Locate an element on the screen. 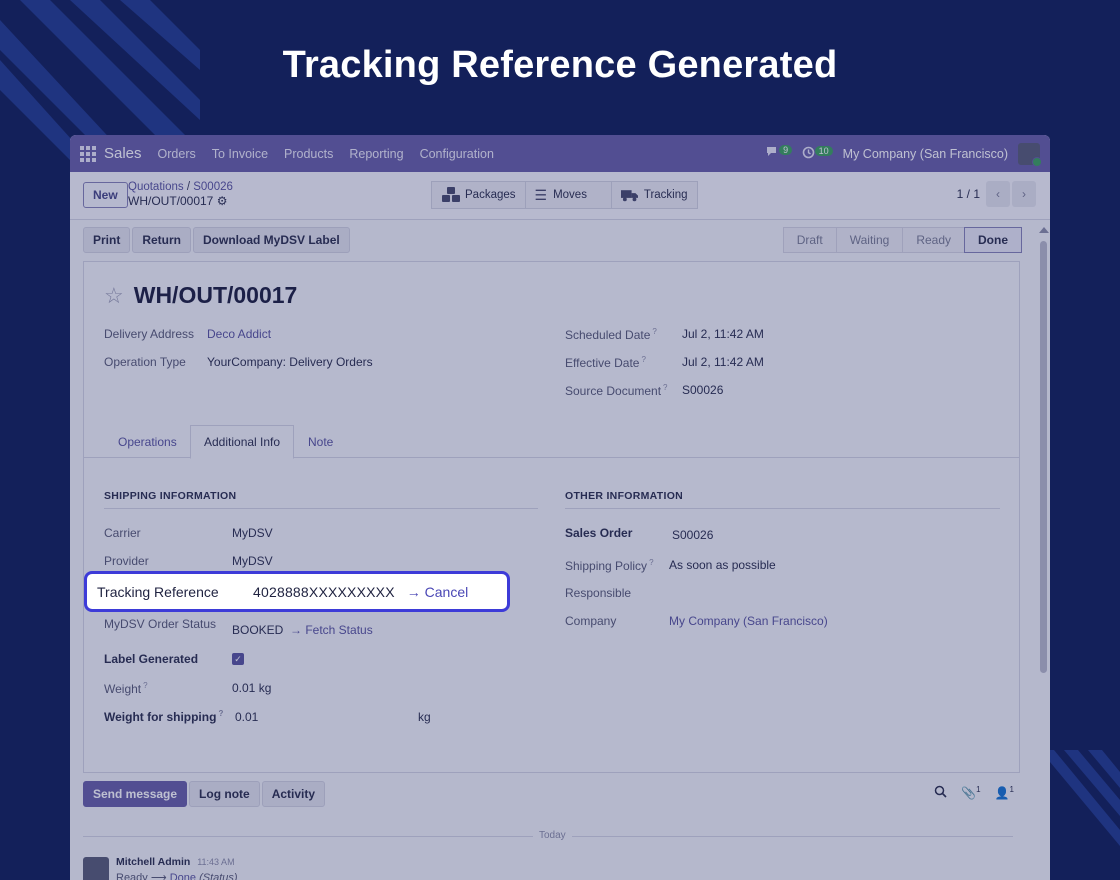 This screenshot has height=880, width=1120. other-section-title: OTHER INFORMATION is located at coordinates (782, 499).